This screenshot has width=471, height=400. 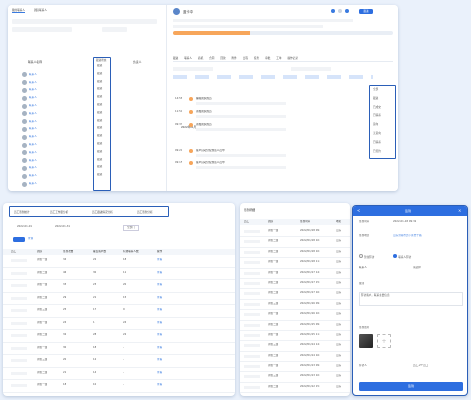 I want to click on contact-value: 请选择, so click(x=417, y=268).